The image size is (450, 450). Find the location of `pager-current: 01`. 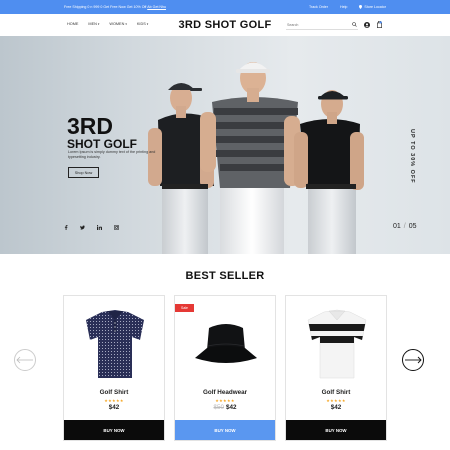

pager-current: 01 is located at coordinates (397, 226).